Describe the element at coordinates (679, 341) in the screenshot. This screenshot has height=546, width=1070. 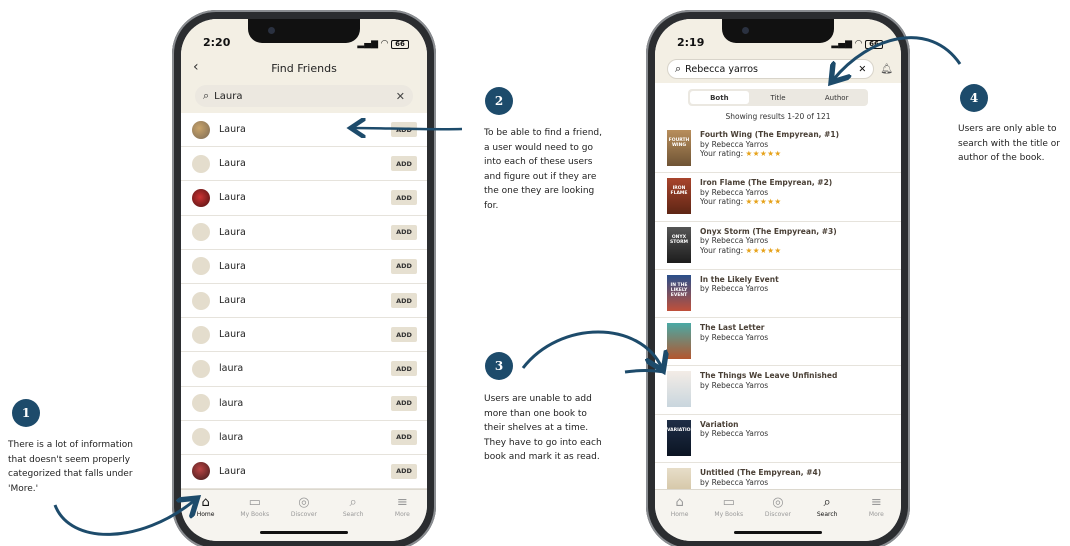
I see `book-cover` at that location.